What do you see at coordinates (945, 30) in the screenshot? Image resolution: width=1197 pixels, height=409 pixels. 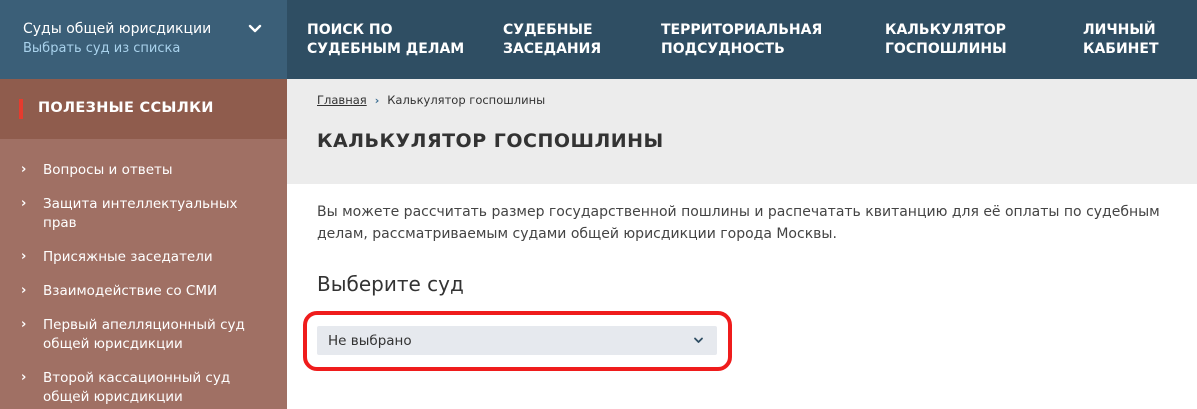 I see `nav-label-line: Калькулятор` at bounding box center [945, 30].